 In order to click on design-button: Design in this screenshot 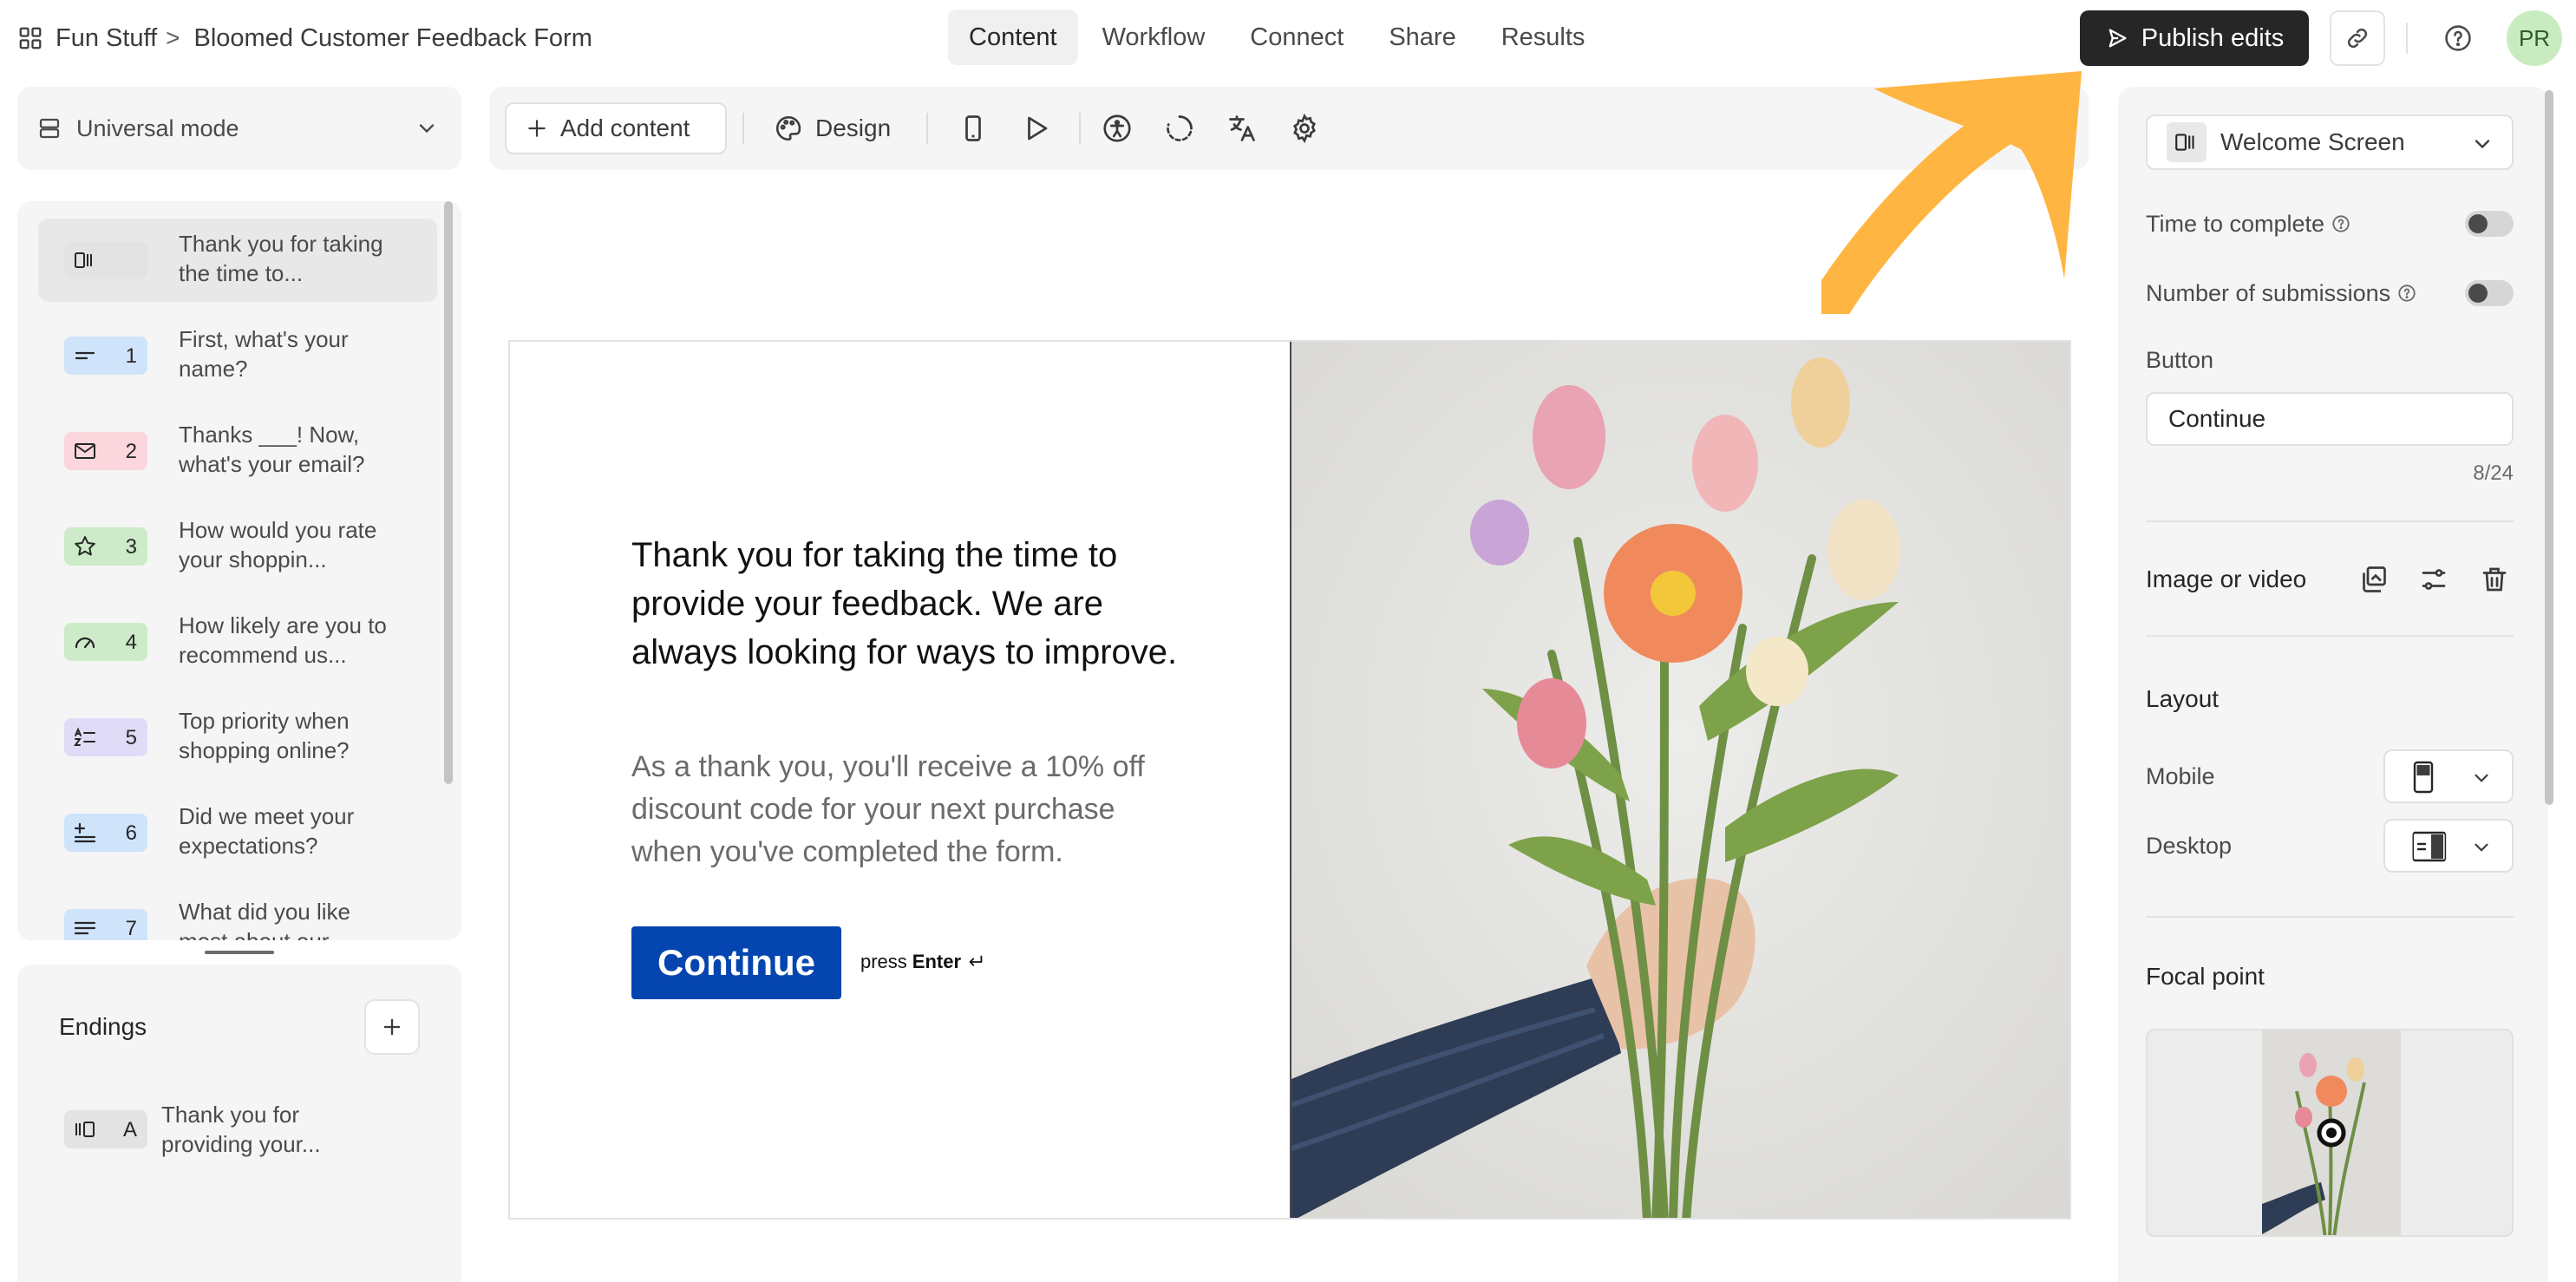, I will do `click(832, 128)`.